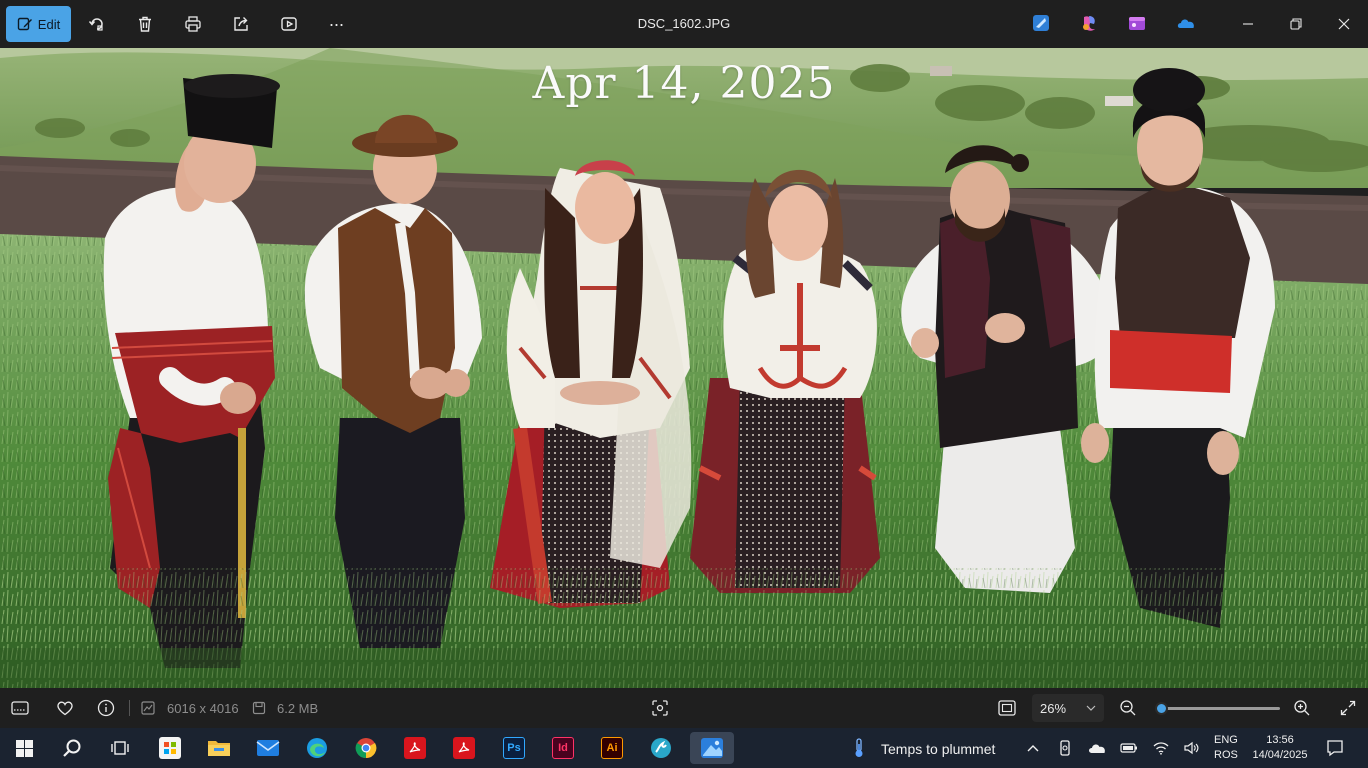 This screenshot has height=768, width=1368. I want to click on expand-icon, so click(1348, 708).